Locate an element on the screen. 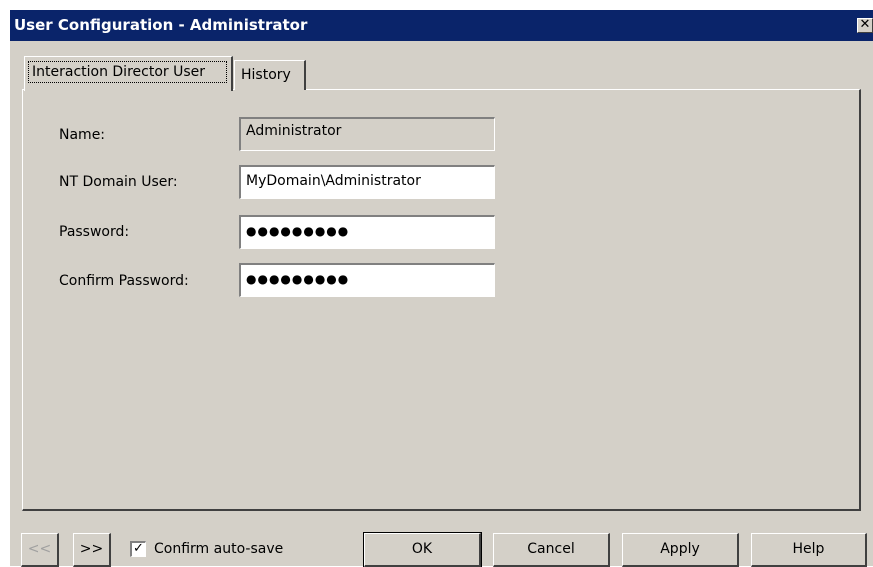  next-button: >> is located at coordinates (92, 550).